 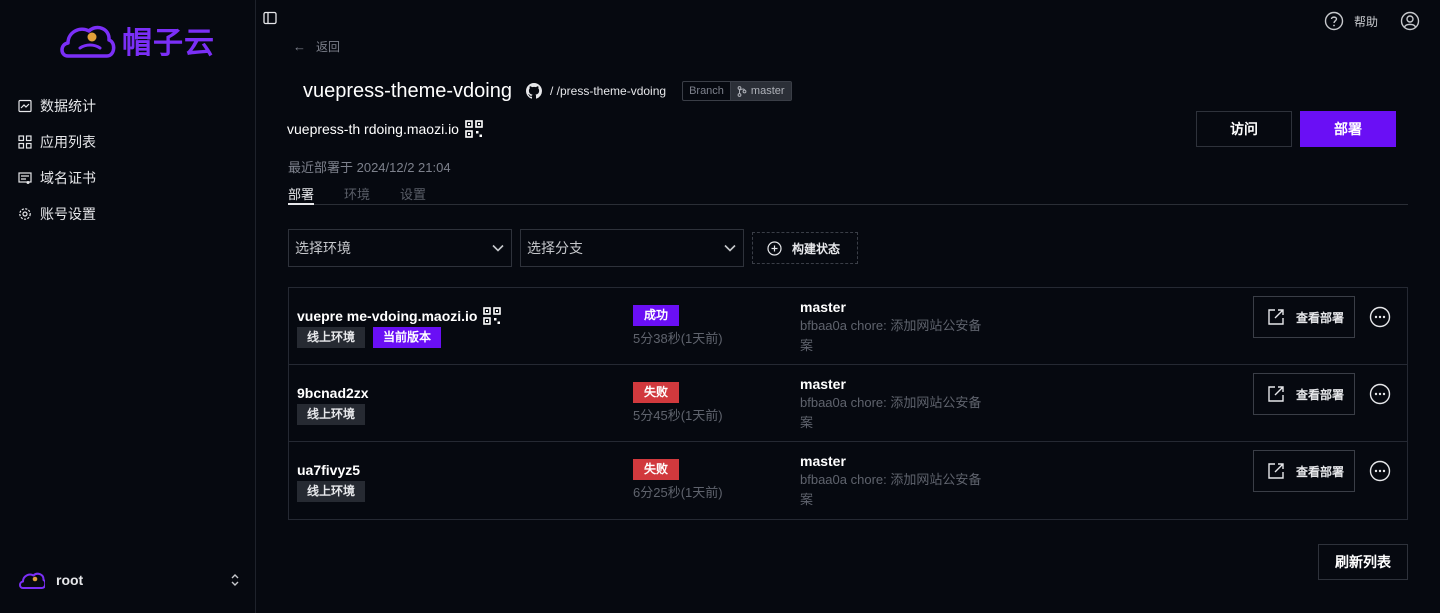 What do you see at coordinates (235, 580) in the screenshot?
I see `chevron-updown-icon` at bounding box center [235, 580].